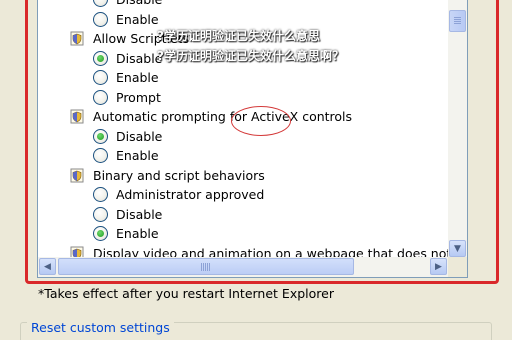  What do you see at coordinates (261, 121) in the screenshot?
I see `activex-annotation-circle` at bounding box center [261, 121].